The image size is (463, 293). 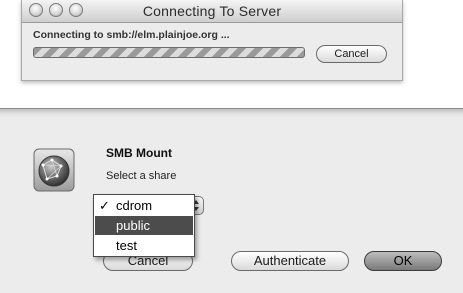 What do you see at coordinates (169, 52) in the screenshot?
I see `indeterminate-progress-bar` at bounding box center [169, 52].